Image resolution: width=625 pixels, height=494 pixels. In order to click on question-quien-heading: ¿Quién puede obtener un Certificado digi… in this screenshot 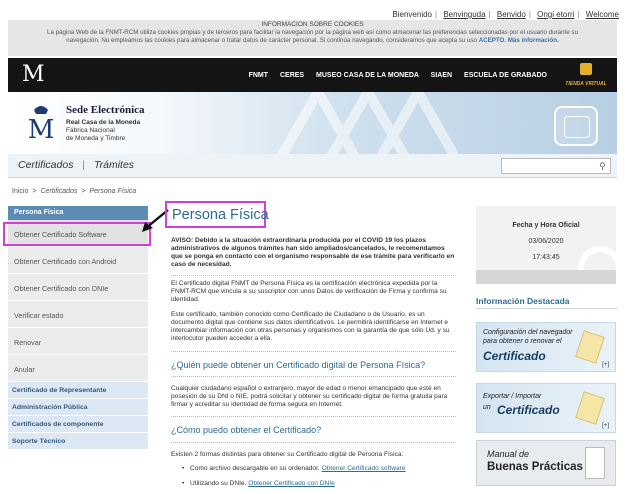, I will do `click(298, 365)`.